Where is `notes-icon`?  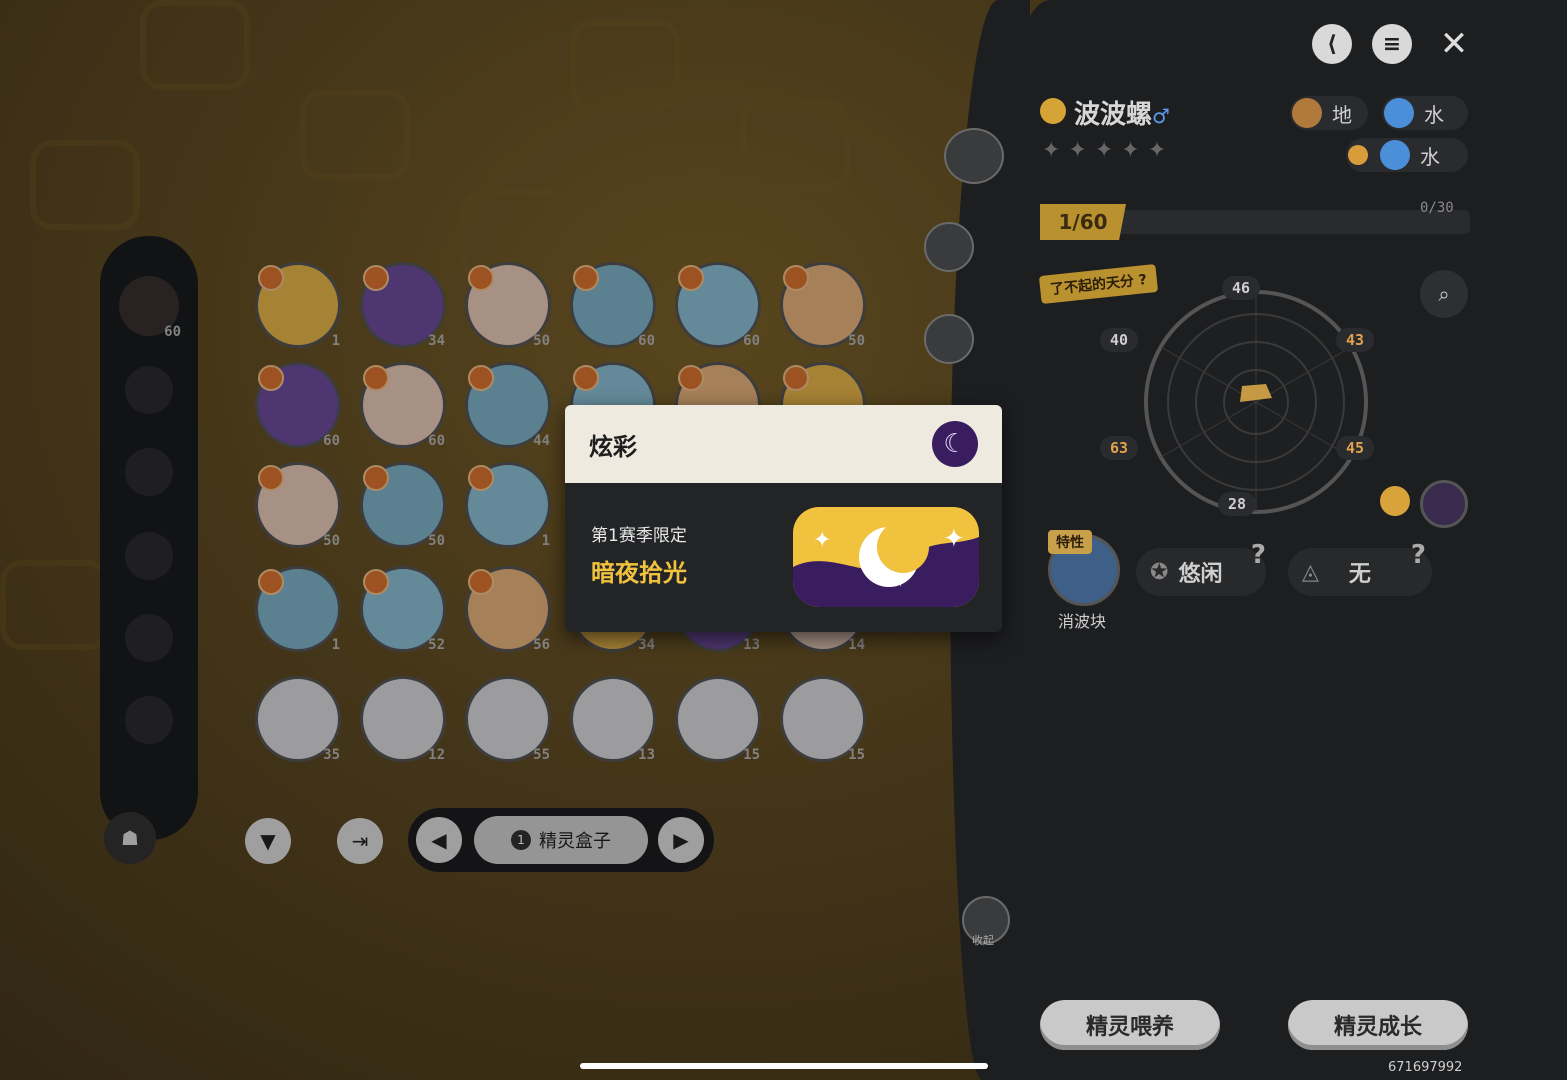 notes-icon is located at coordinates (949, 339).